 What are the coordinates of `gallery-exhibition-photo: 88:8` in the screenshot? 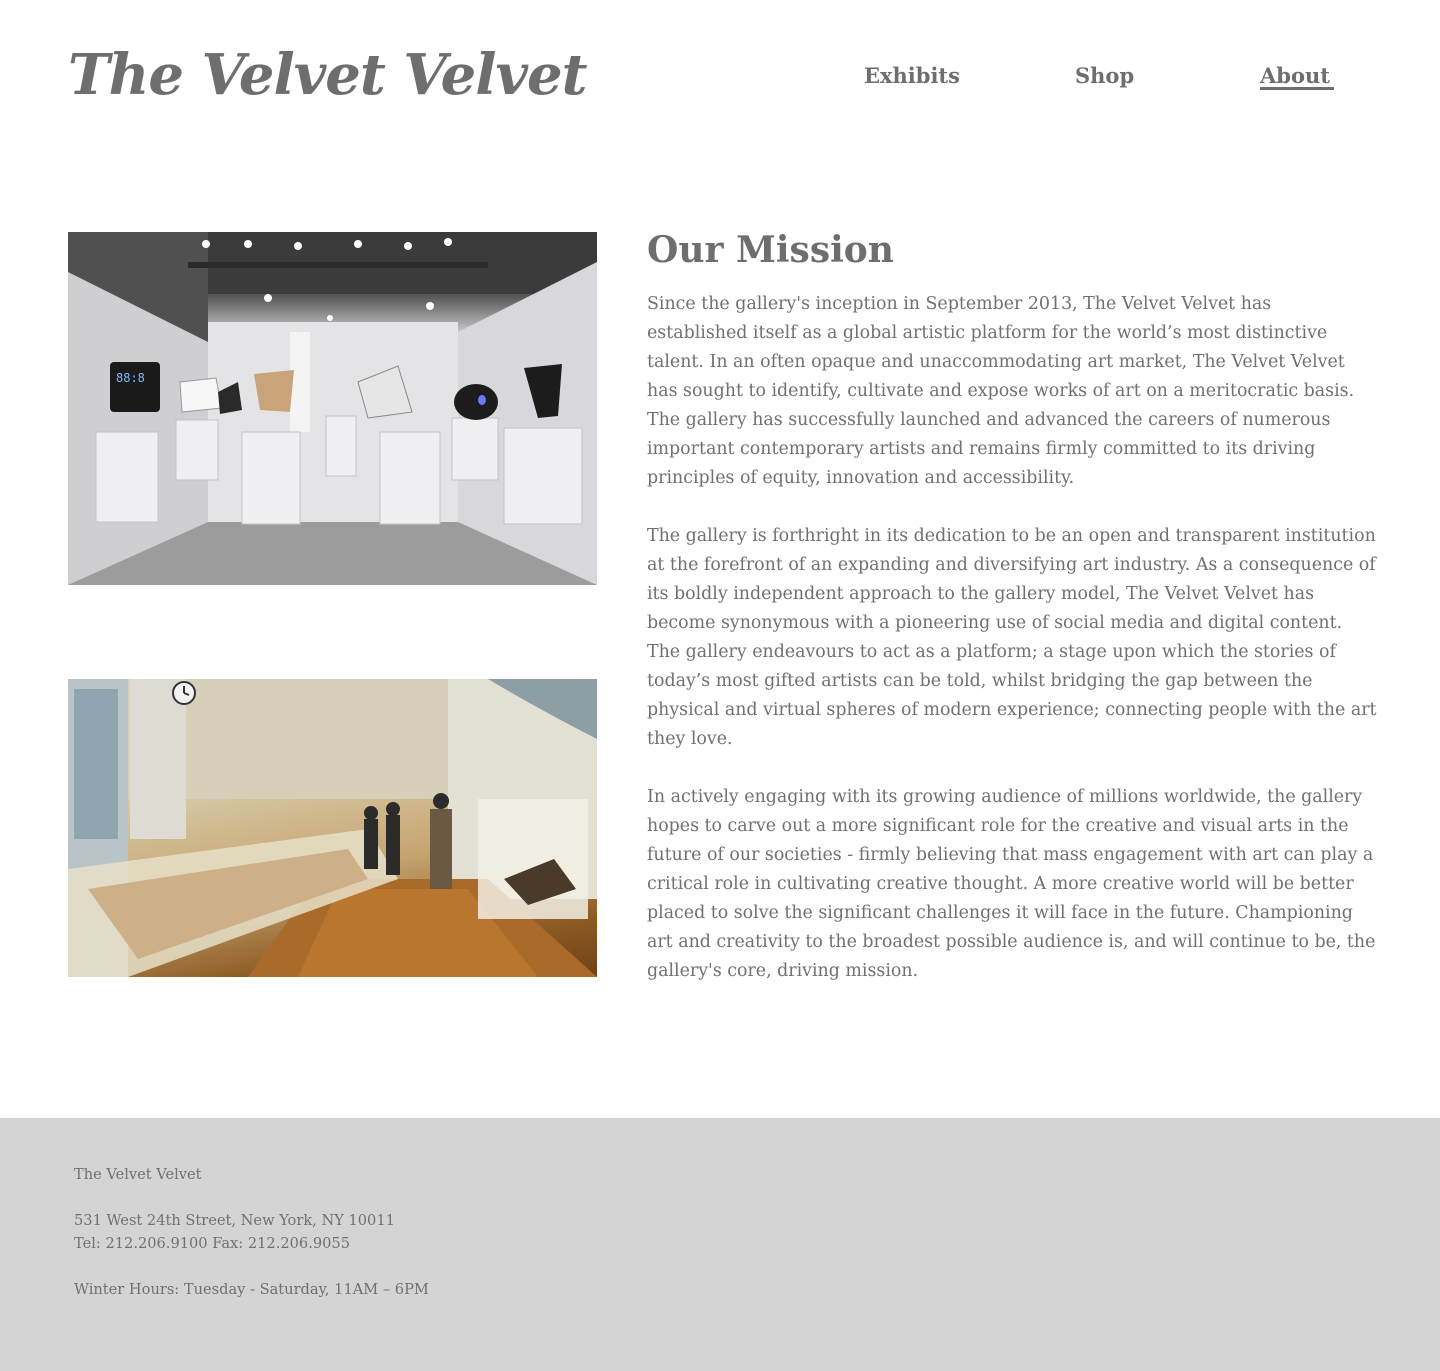 It's located at (332, 408).